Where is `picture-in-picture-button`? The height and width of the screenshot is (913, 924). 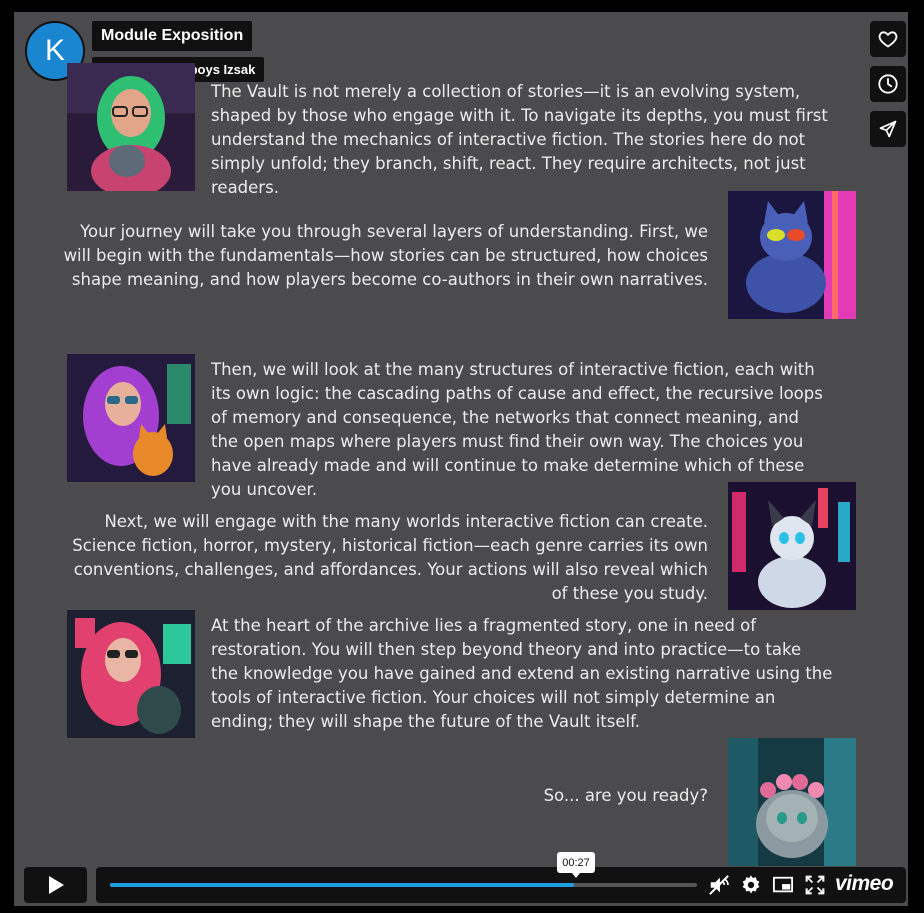
picture-in-picture-button is located at coordinates (783, 885).